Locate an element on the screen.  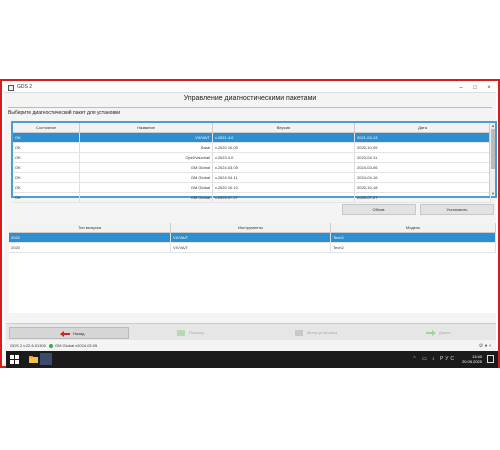
table-row: 2020 VX/VA/T Tech2 is located at coordinates (252, 248).